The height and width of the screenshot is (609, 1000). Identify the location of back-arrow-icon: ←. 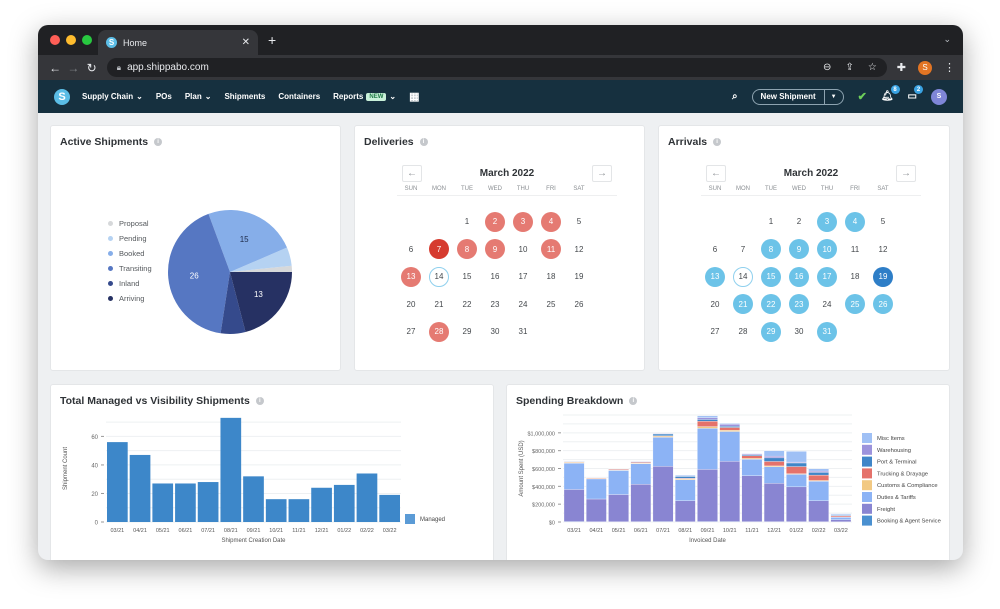
(55, 68).